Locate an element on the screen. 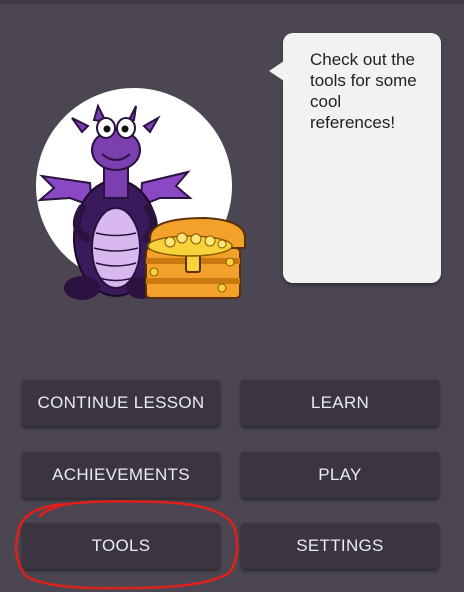  play-button: PLAY is located at coordinates (340, 475).